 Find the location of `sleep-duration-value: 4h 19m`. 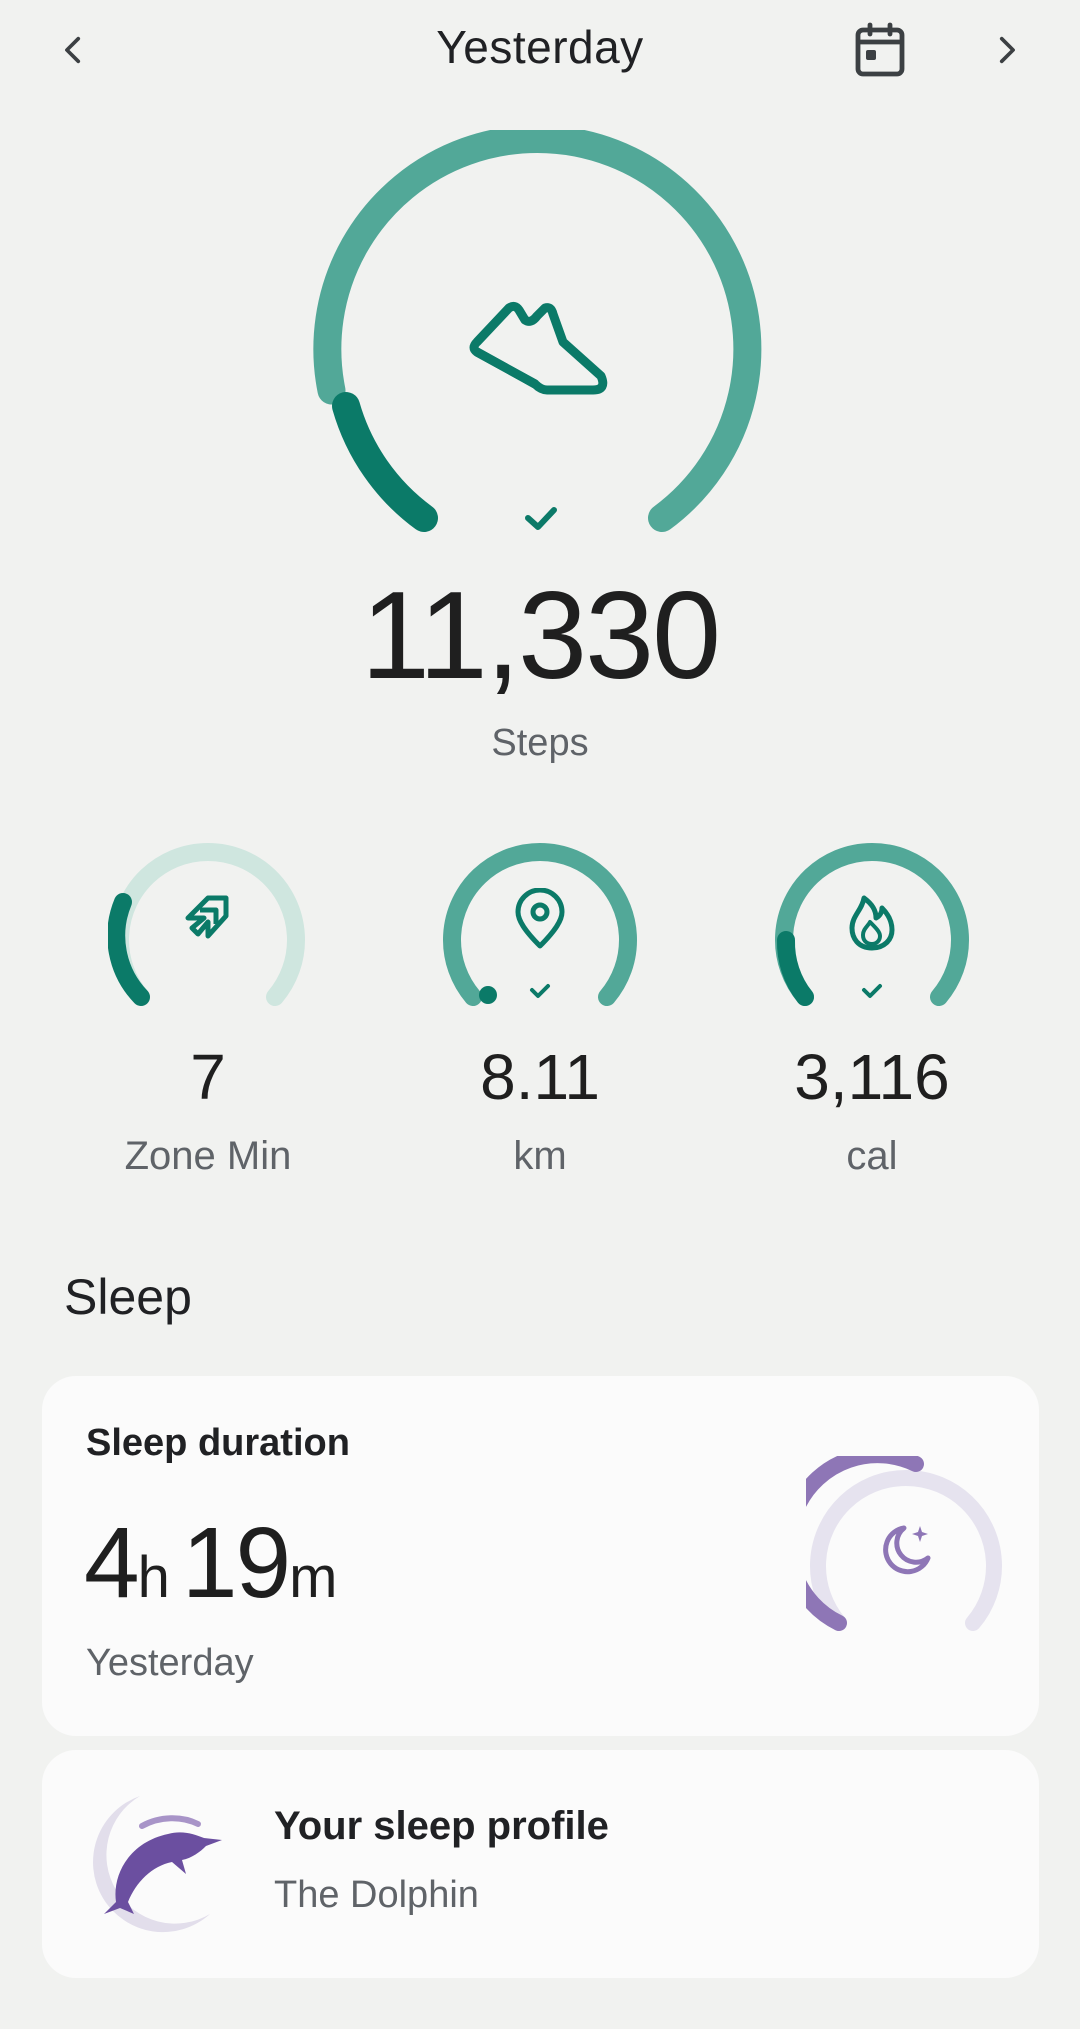

sleep-duration-value: 4h 19m is located at coordinates (216, 1563).